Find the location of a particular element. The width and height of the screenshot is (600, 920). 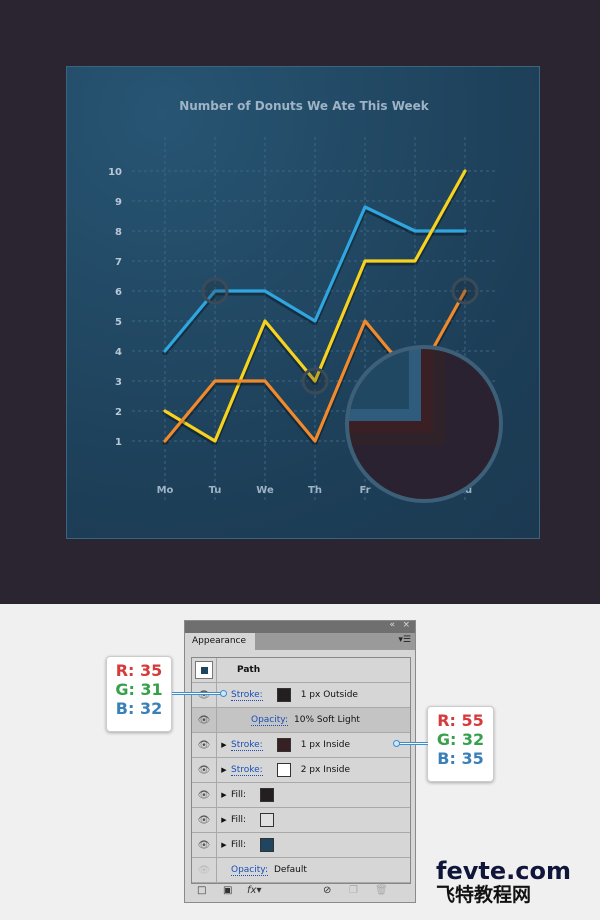

appearance-row: 👁 Opacity: Default is located at coordinates (301, 870).